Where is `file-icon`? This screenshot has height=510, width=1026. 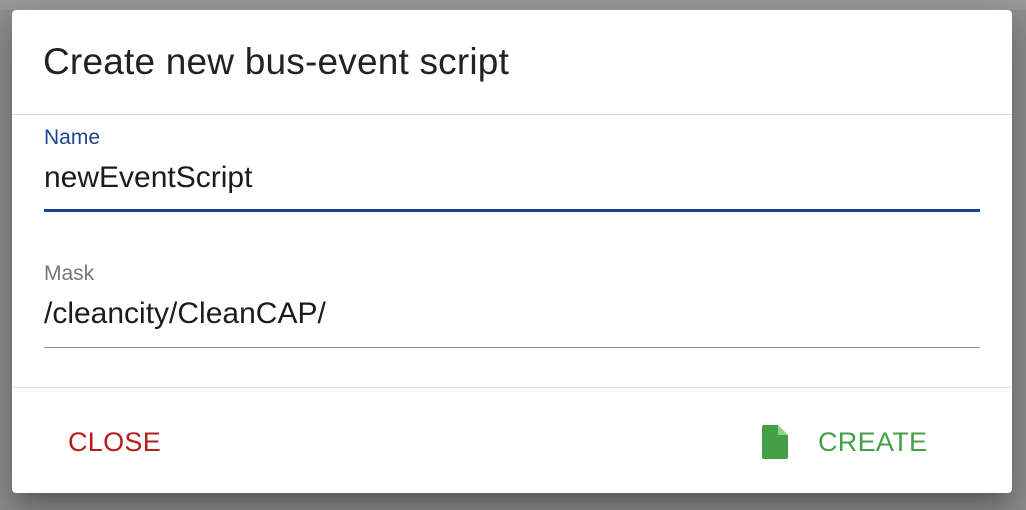 file-icon is located at coordinates (775, 442).